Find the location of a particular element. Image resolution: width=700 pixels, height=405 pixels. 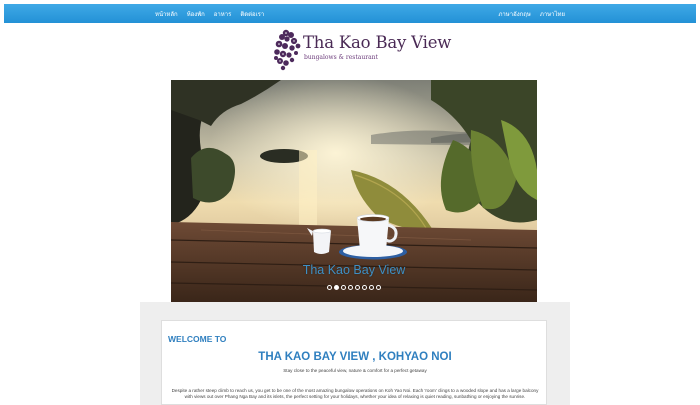

language-english-link: ภาษาอังกฤษ is located at coordinates (514, 14).